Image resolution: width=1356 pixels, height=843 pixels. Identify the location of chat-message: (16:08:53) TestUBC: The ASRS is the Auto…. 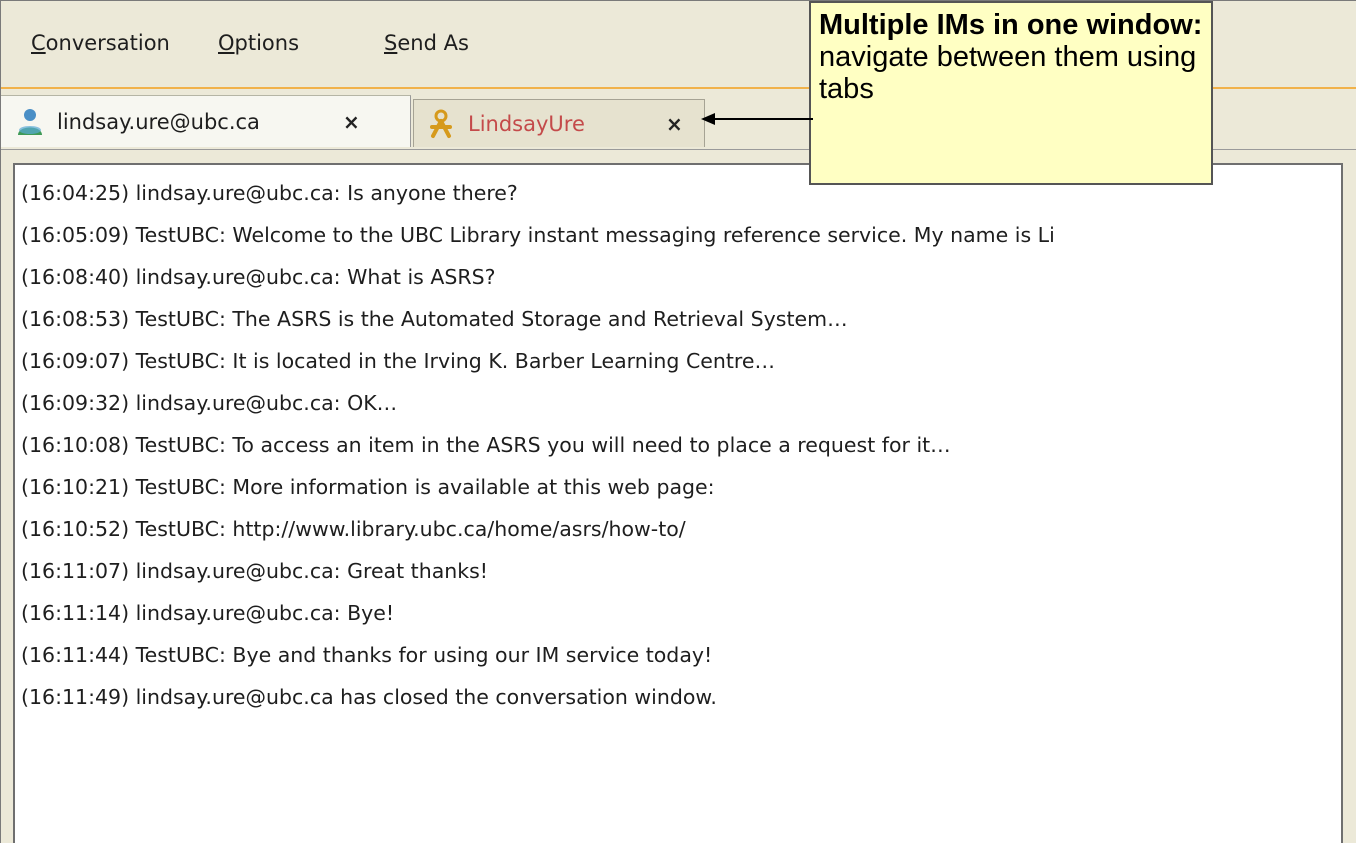
(434, 319).